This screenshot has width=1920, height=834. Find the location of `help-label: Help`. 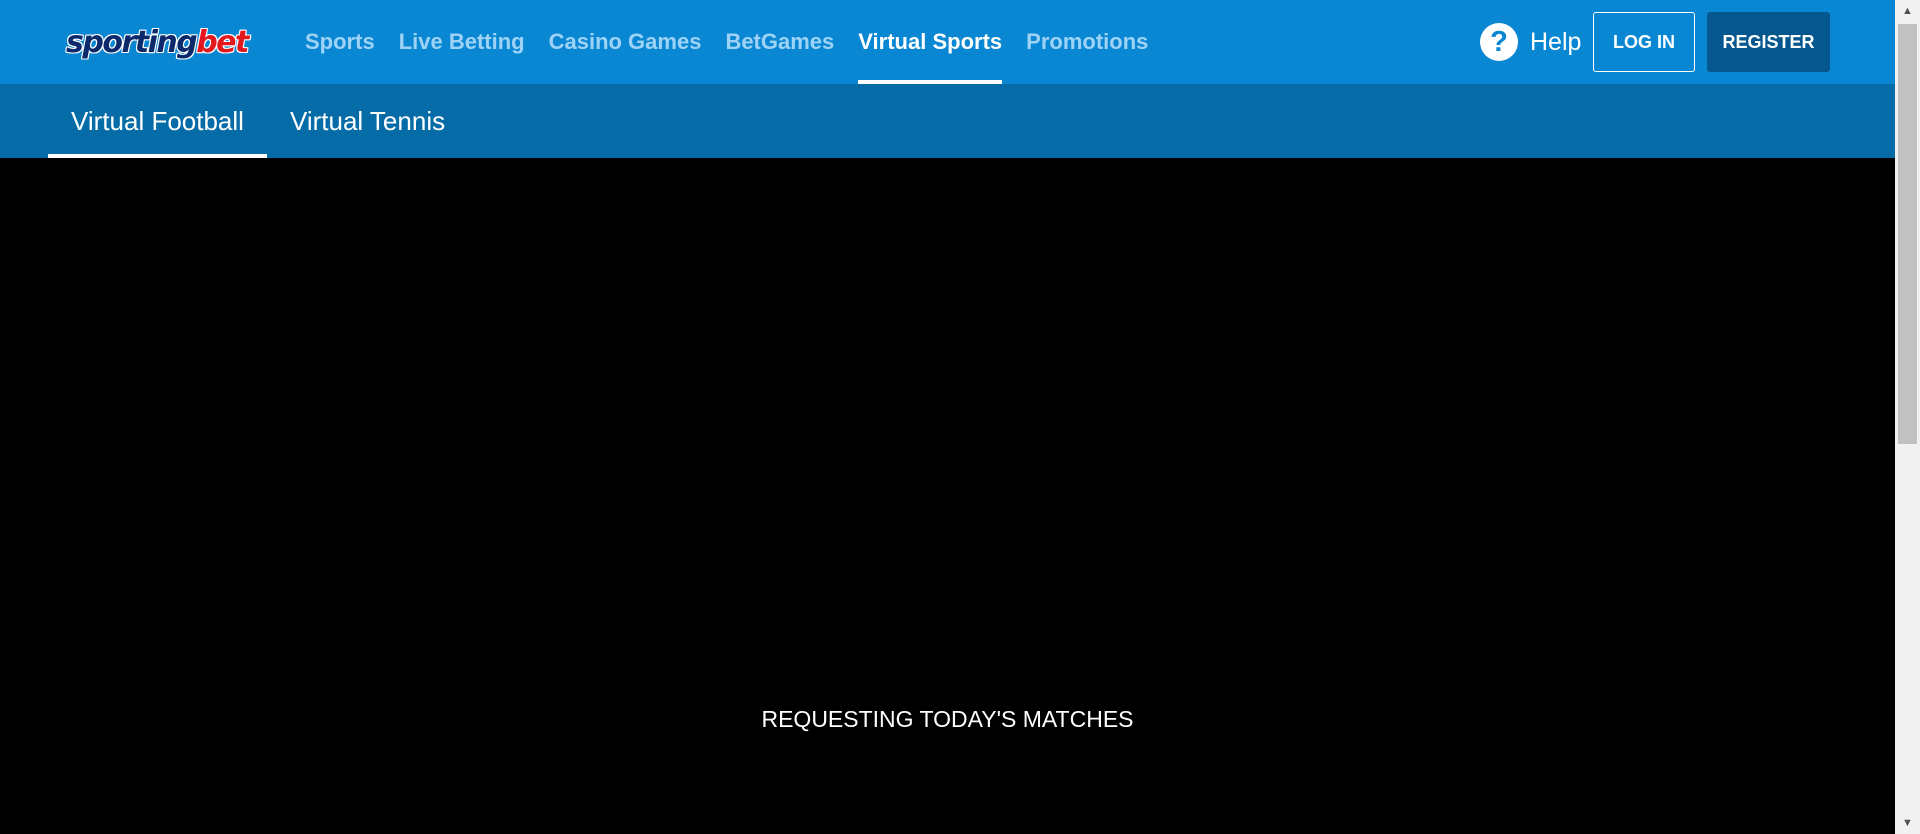

help-label: Help is located at coordinates (1556, 41).